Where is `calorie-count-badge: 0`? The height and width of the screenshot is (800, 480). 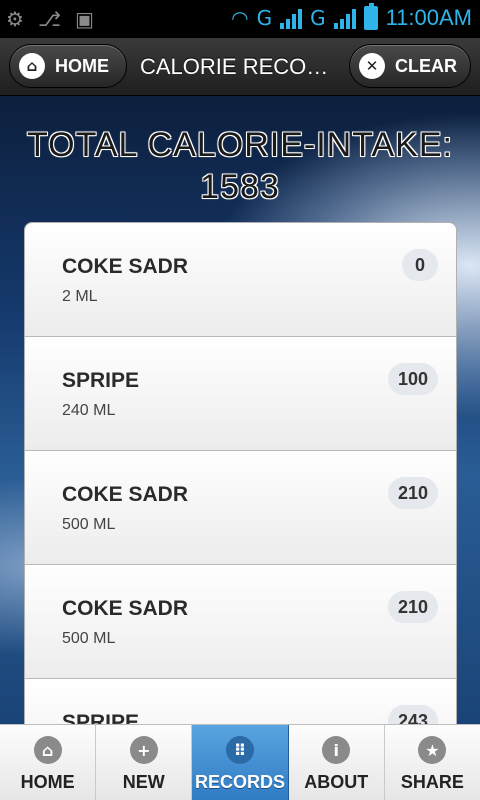
calorie-count-badge: 0 is located at coordinates (420, 265).